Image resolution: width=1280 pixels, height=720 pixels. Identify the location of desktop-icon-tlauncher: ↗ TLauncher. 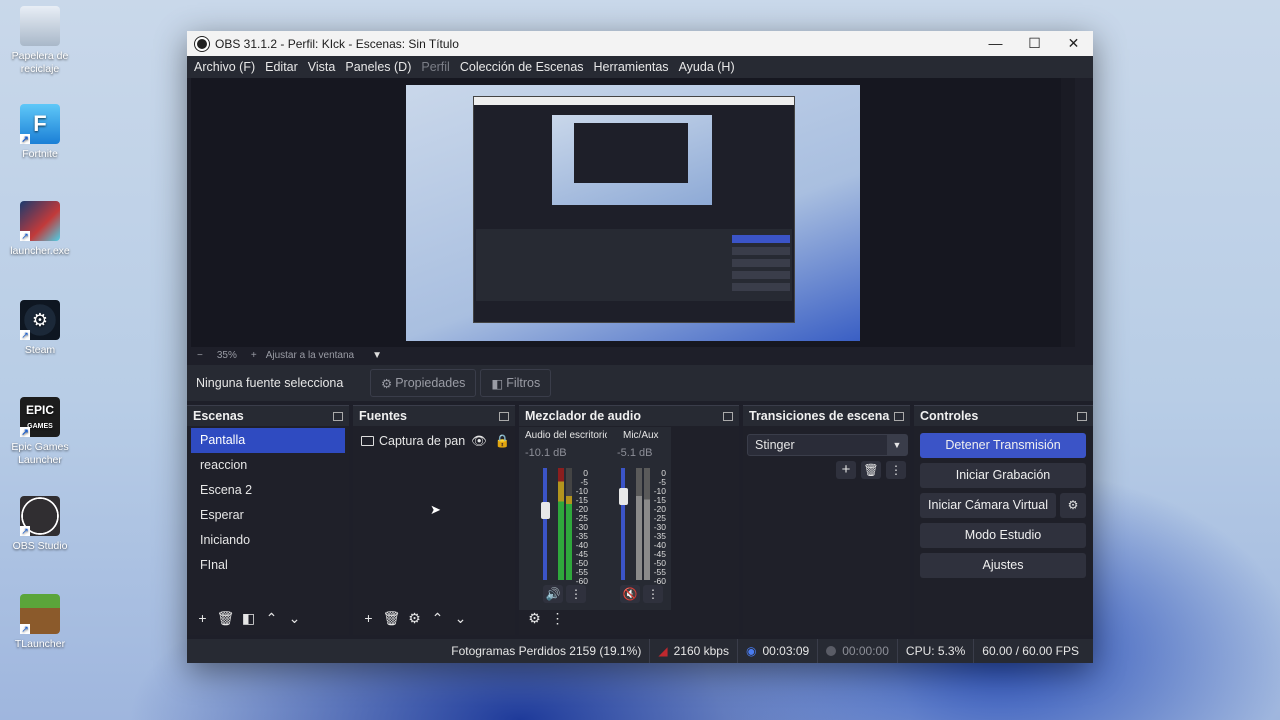
(40, 622).